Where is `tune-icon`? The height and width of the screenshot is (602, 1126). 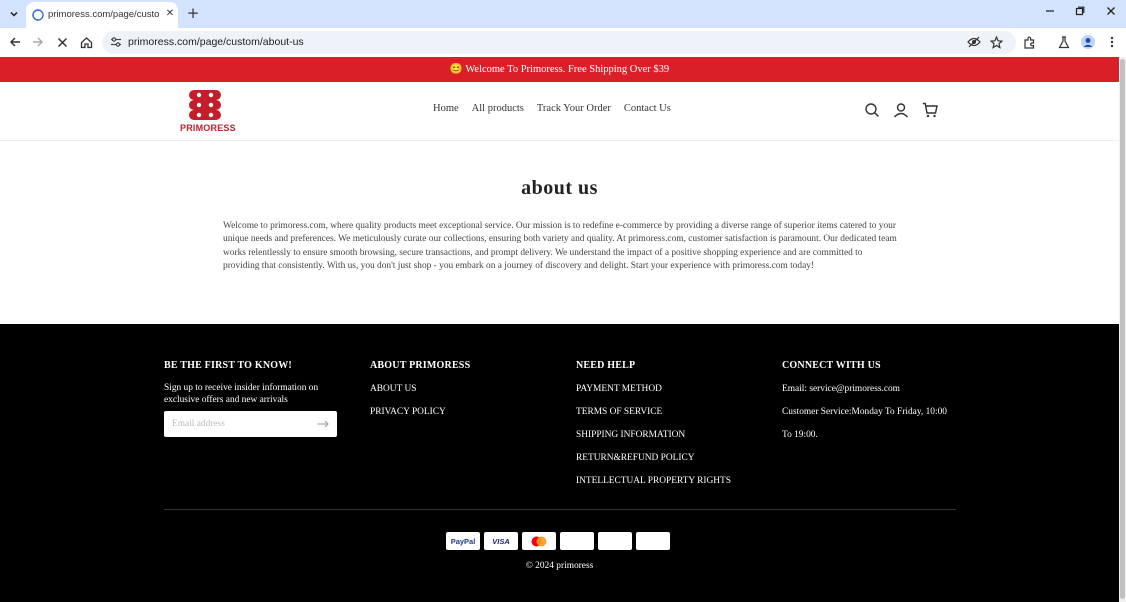
tune-icon is located at coordinates (116, 42).